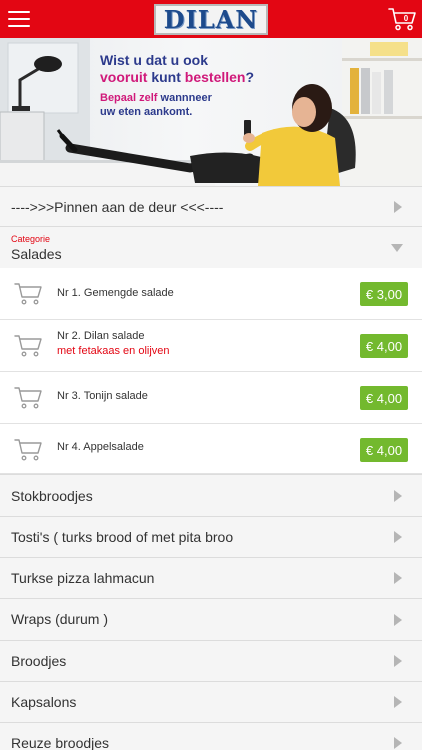  I want to click on category-row-label: Kapsalons, so click(44, 702).